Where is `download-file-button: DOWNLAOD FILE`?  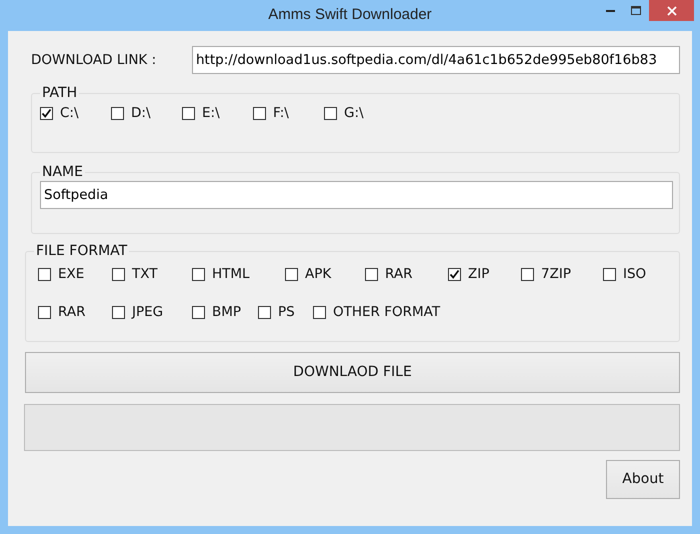 download-file-button: DOWNLAOD FILE is located at coordinates (352, 372).